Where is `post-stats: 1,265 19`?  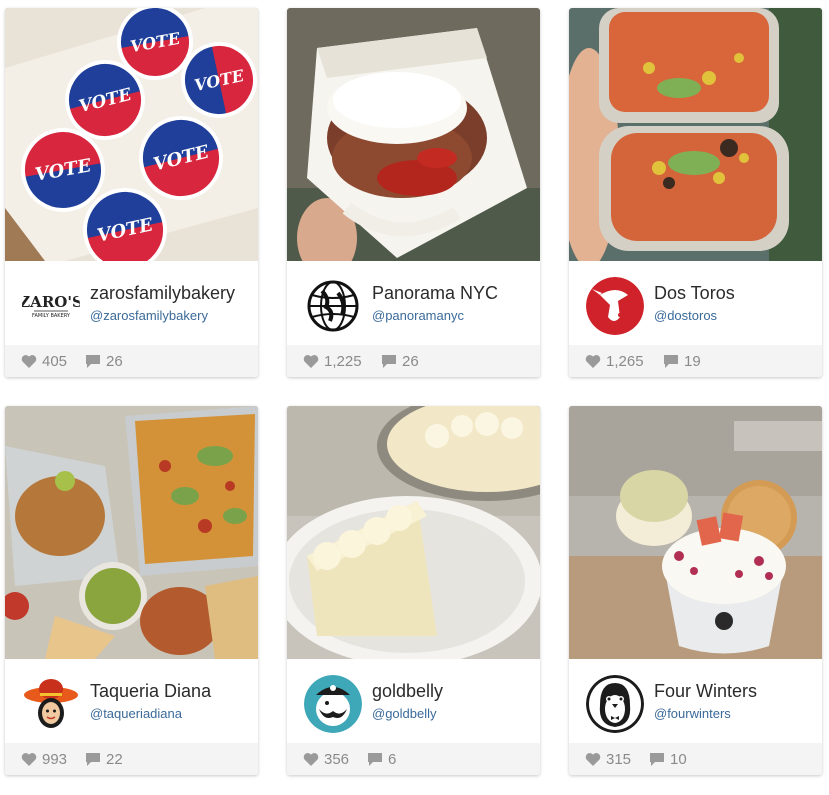
post-stats: 1,265 19 is located at coordinates (695, 361).